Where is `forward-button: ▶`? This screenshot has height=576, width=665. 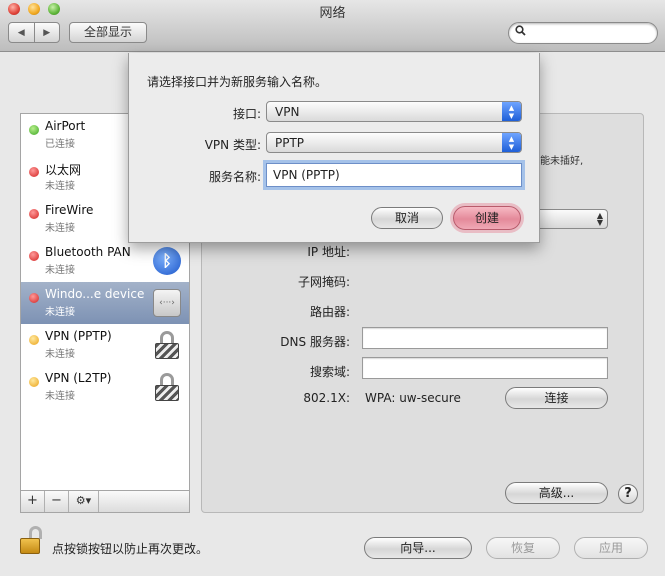 forward-button: ▶ is located at coordinates (46, 32).